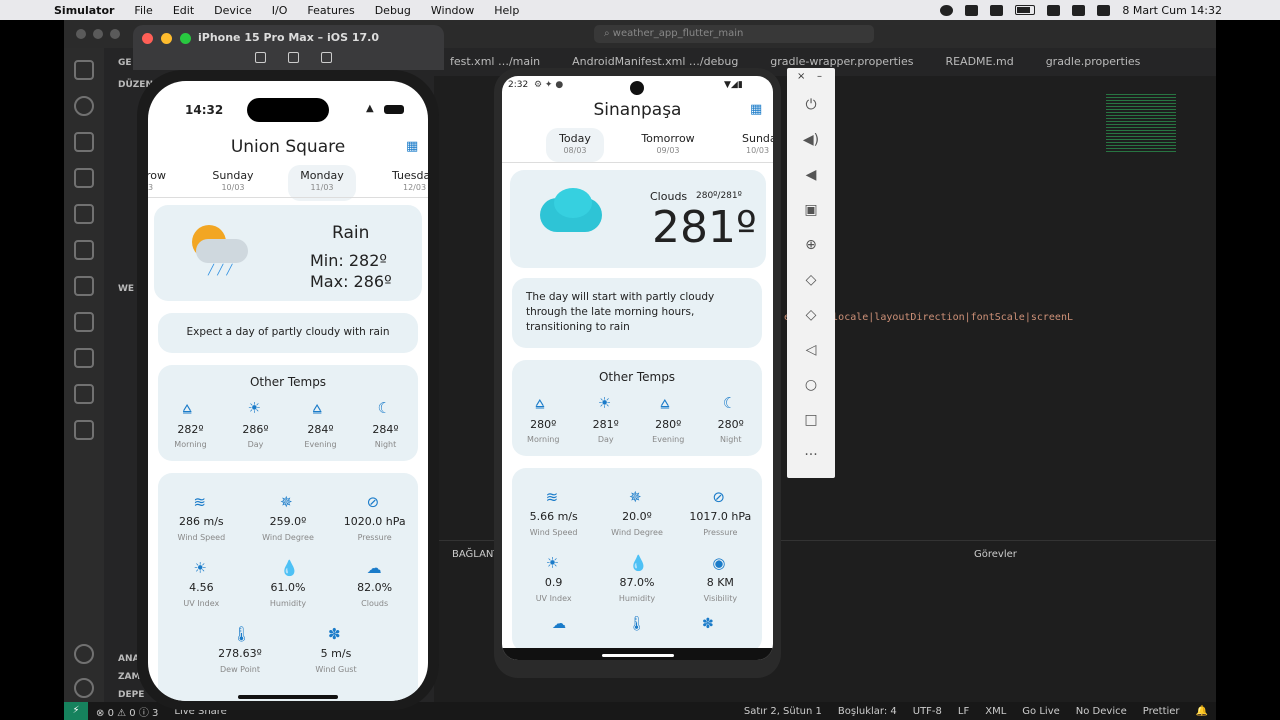  What do you see at coordinates (811, 245) in the screenshot?
I see `zoom-icon: ⊕` at bounding box center [811, 245].